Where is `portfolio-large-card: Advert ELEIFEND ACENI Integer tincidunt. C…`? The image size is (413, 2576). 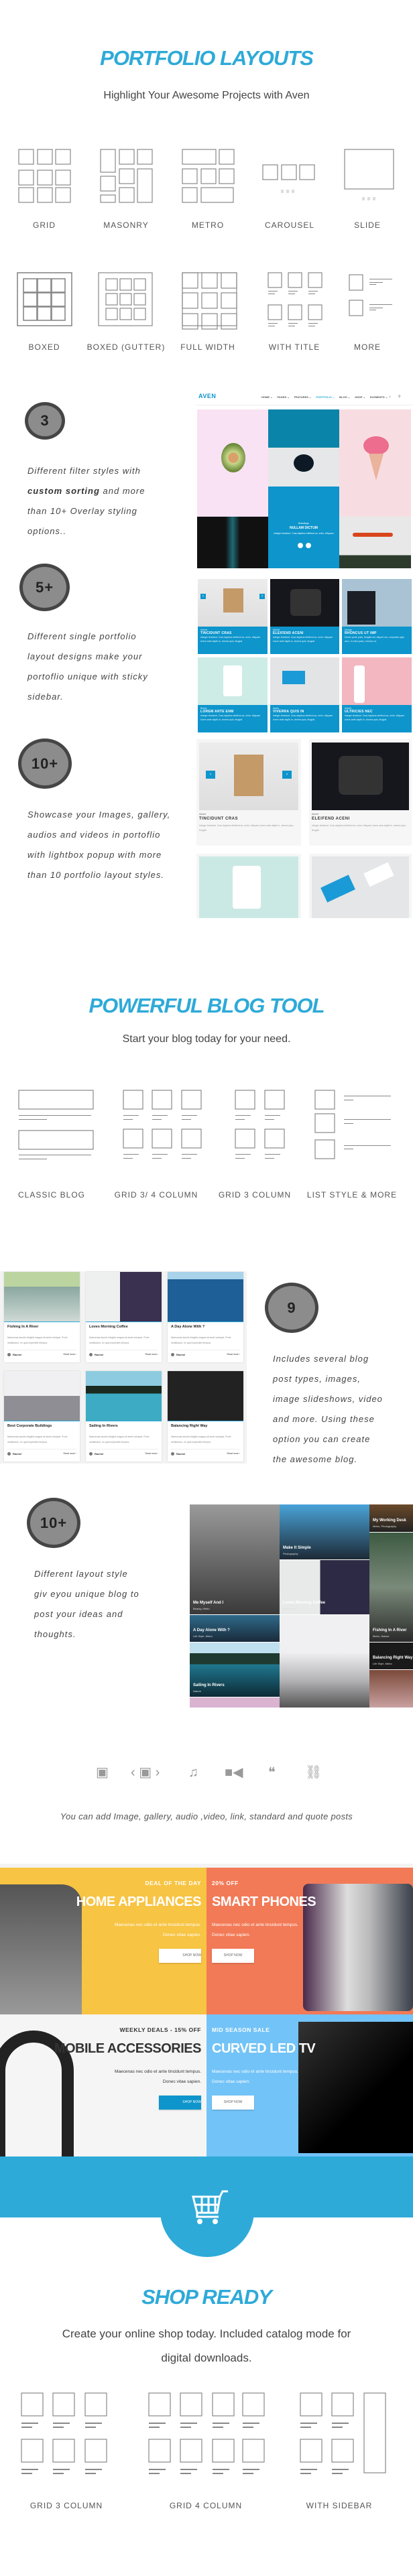 portfolio-large-card: Advert ELEIFEND ACENI Integer tincidunt. C… is located at coordinates (360, 792).